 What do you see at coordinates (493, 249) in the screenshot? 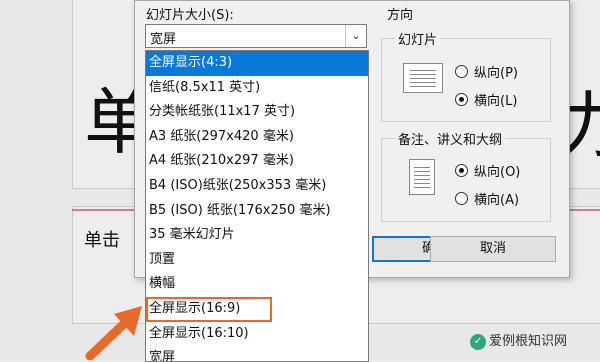
I see `cancel-button: 取消` at bounding box center [493, 249].